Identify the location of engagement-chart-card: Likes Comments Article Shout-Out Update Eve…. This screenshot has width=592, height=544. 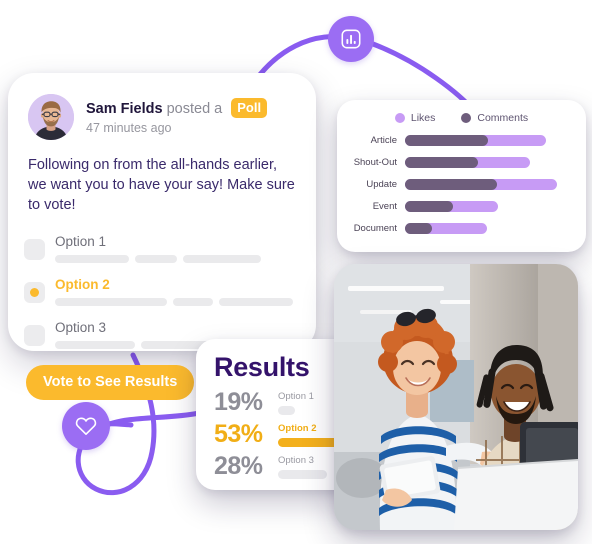
(461, 176).